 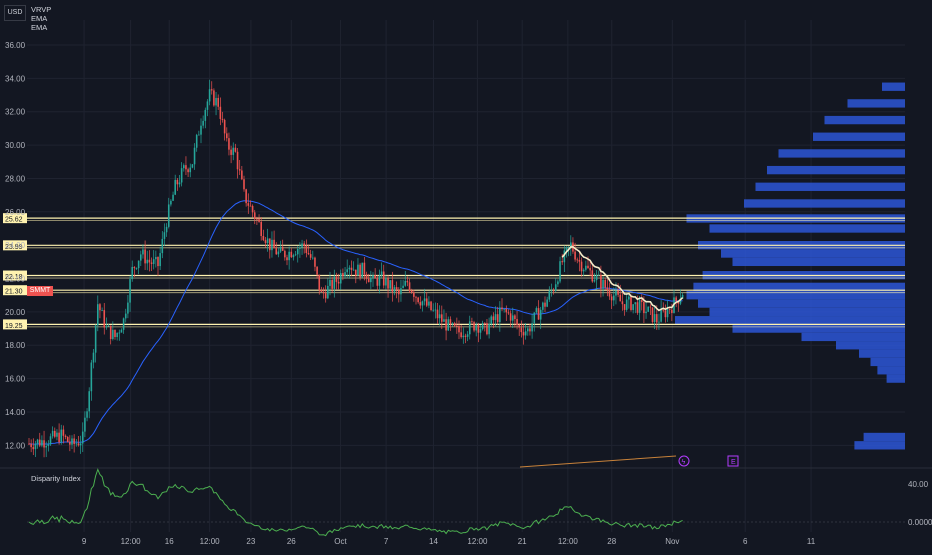 I want to click on y-axis-tick: 14.00, so click(x=15, y=412).